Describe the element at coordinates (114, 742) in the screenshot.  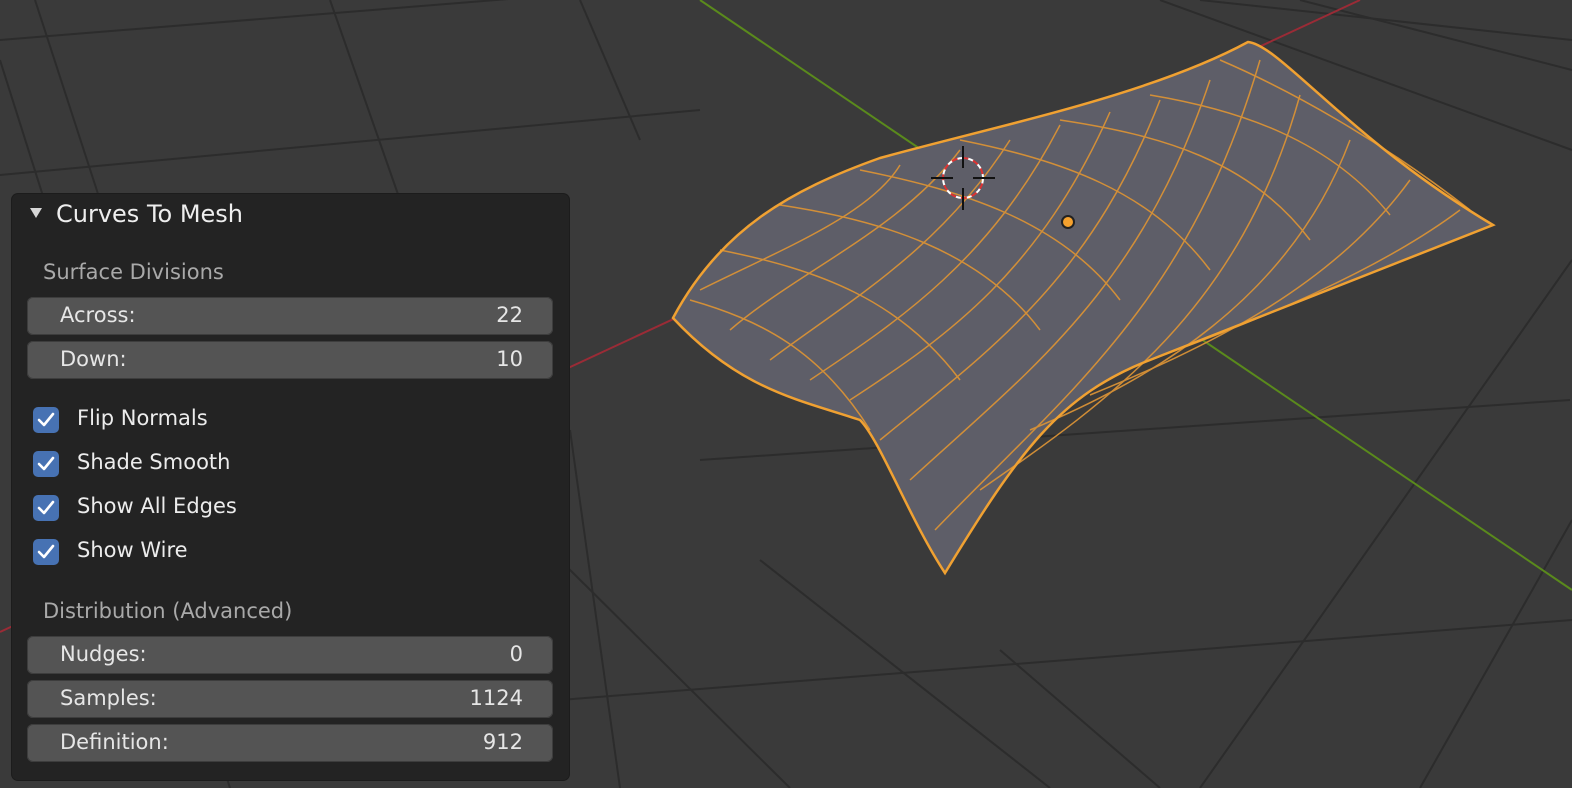
I see `definition-label: Definition:` at that location.